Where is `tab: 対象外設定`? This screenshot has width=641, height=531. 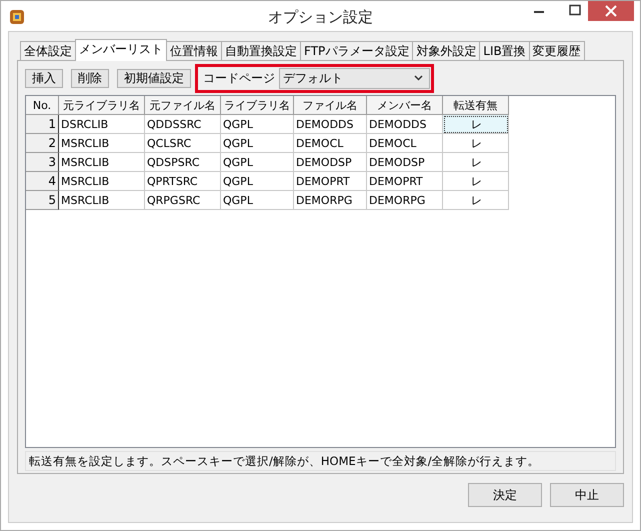
tab: 対象外設定 is located at coordinates (446, 50).